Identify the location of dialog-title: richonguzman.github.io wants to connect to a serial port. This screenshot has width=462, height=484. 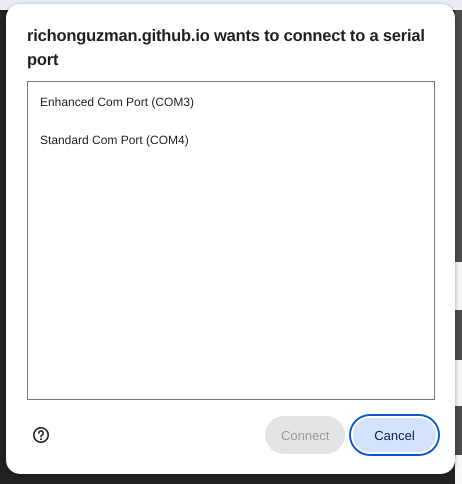
(226, 48).